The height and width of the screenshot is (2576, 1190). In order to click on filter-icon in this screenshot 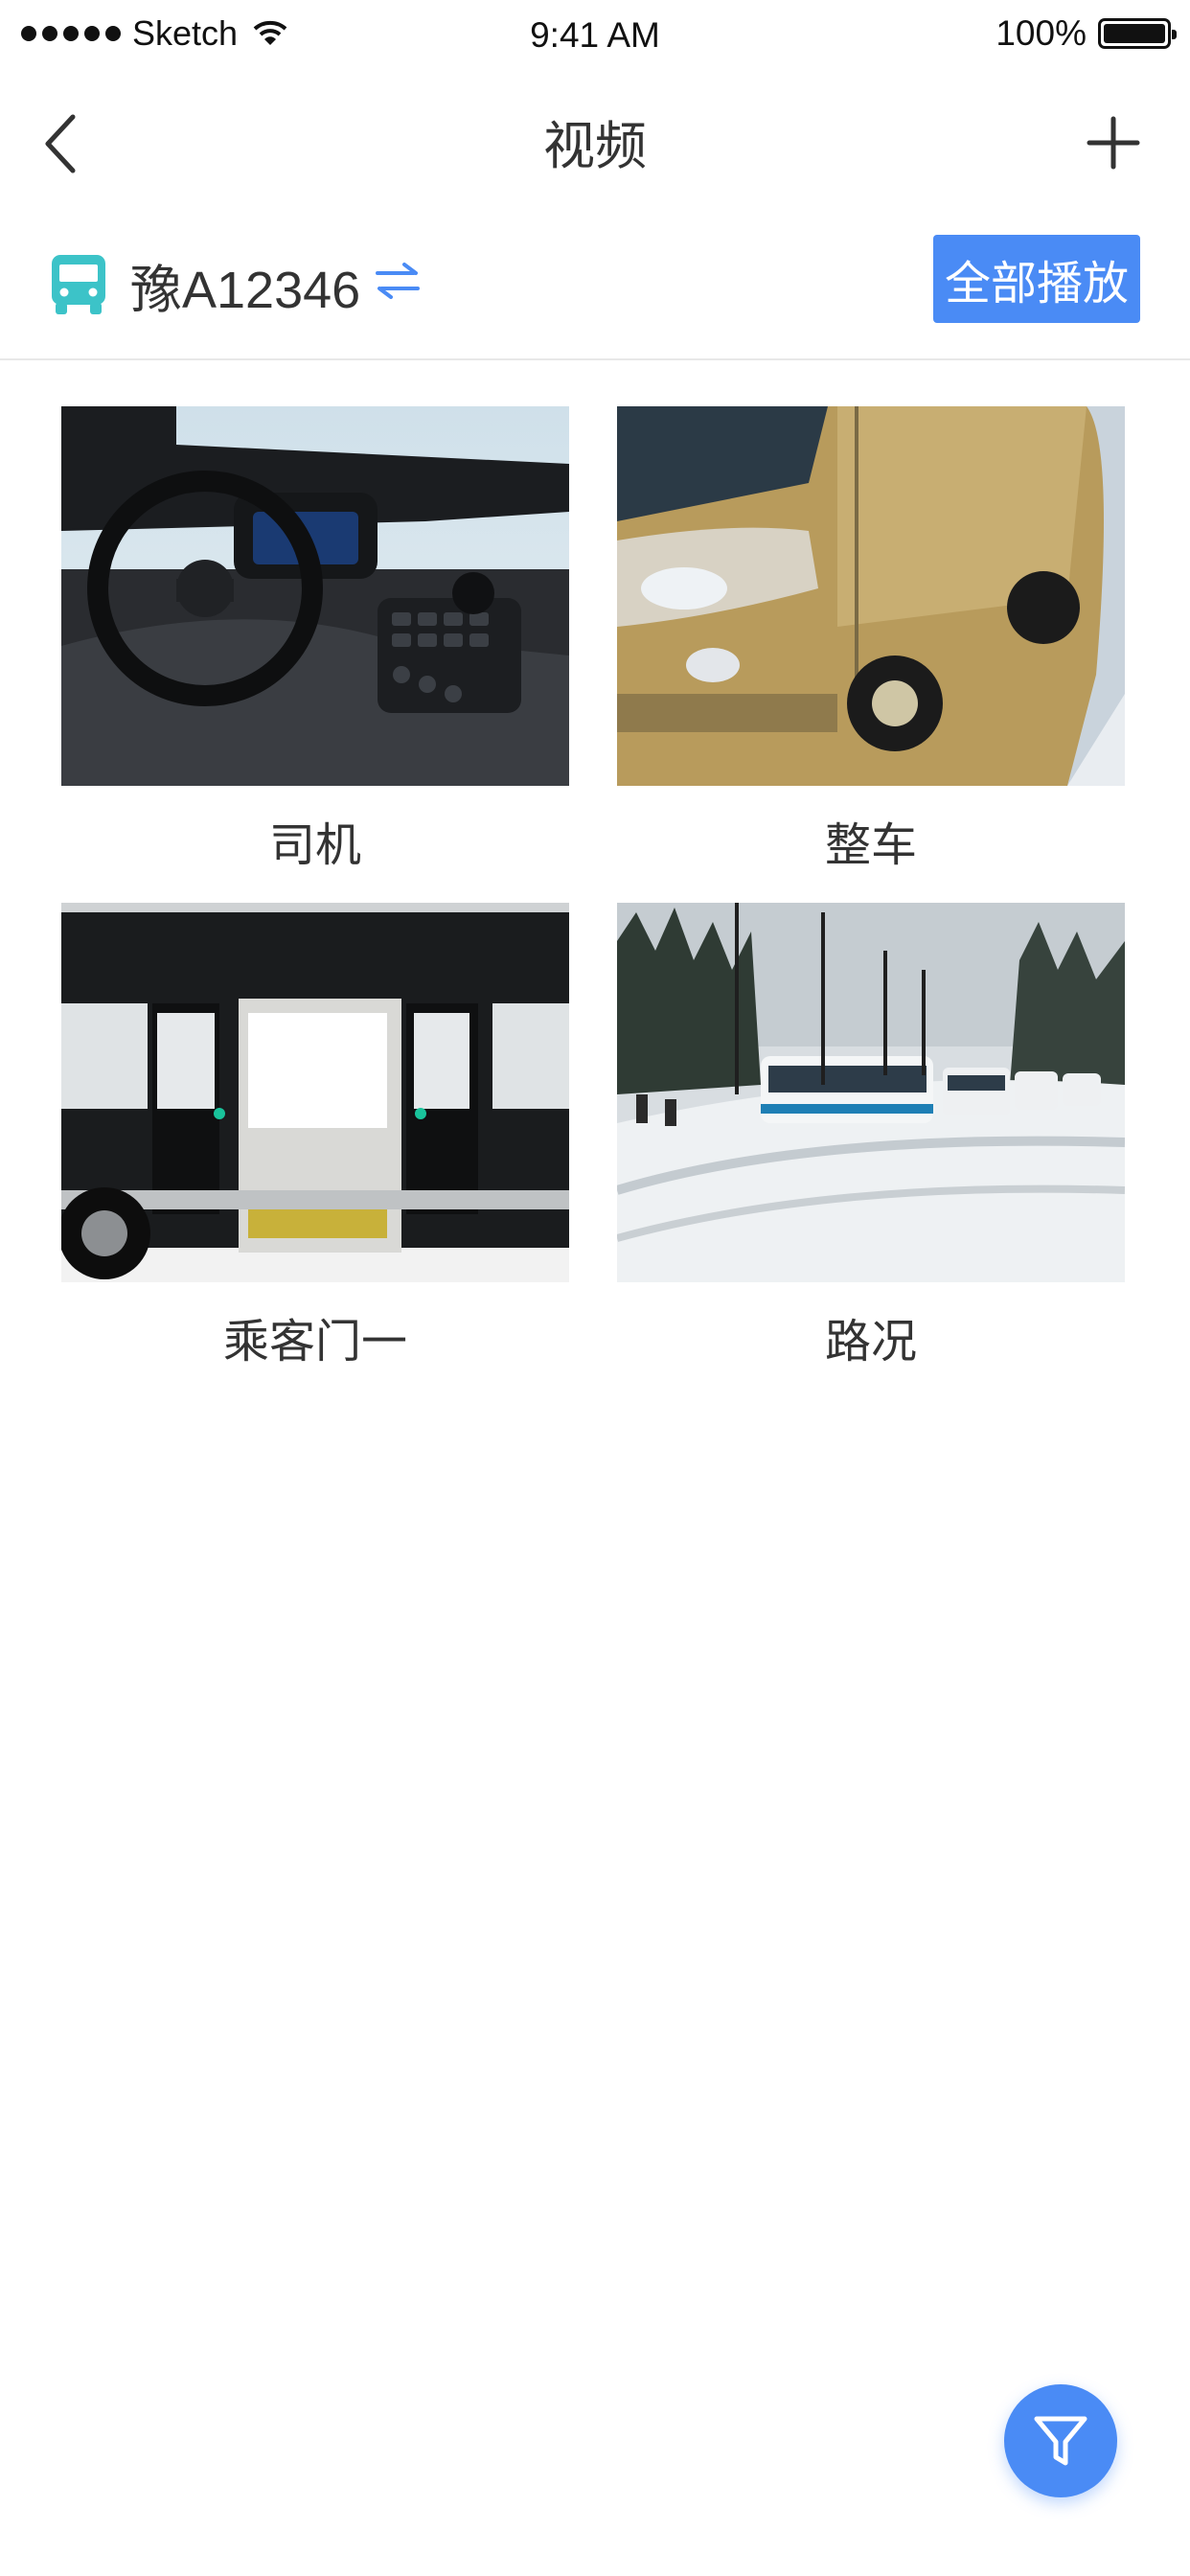, I will do `click(1061, 2441)`.